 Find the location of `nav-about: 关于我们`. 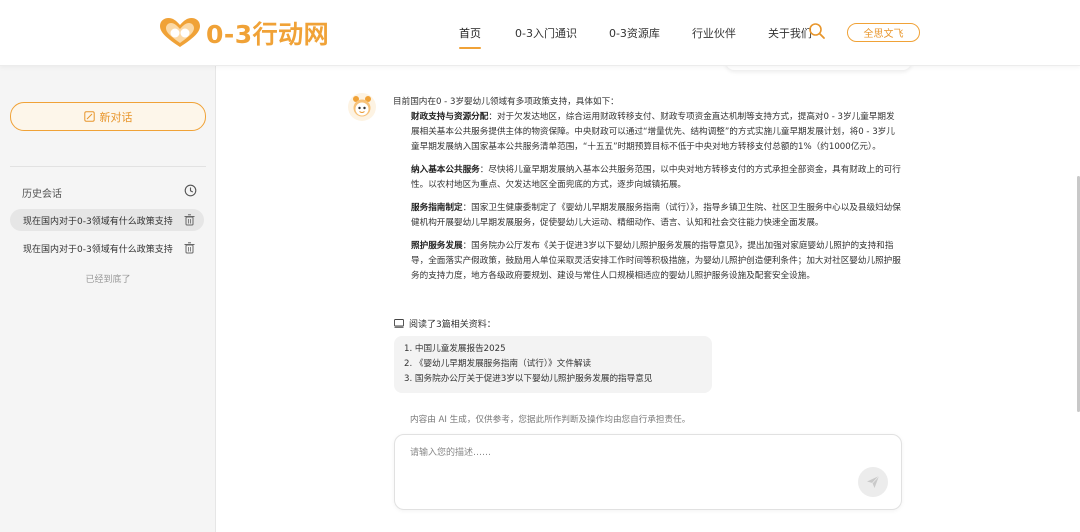

nav-about: 关于我们 is located at coordinates (790, 33).